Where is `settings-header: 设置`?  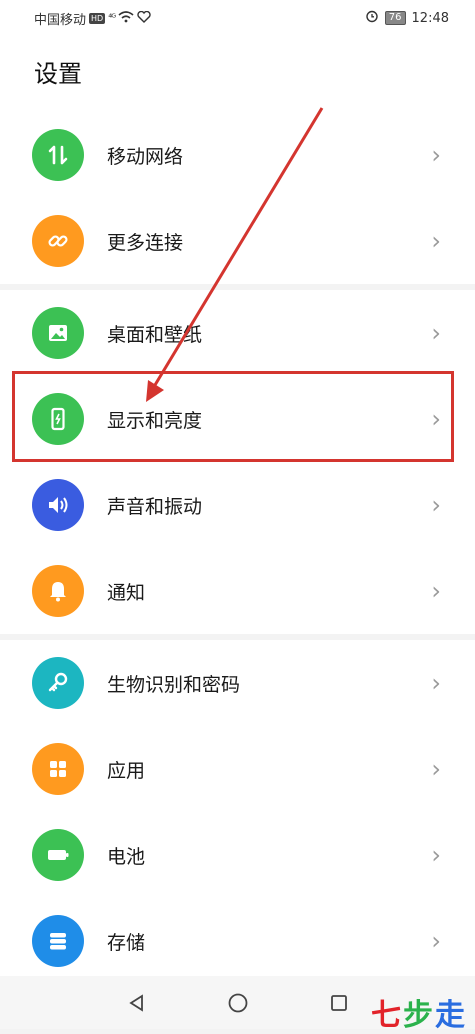
settings-header: 设置 is located at coordinates (237, 76).